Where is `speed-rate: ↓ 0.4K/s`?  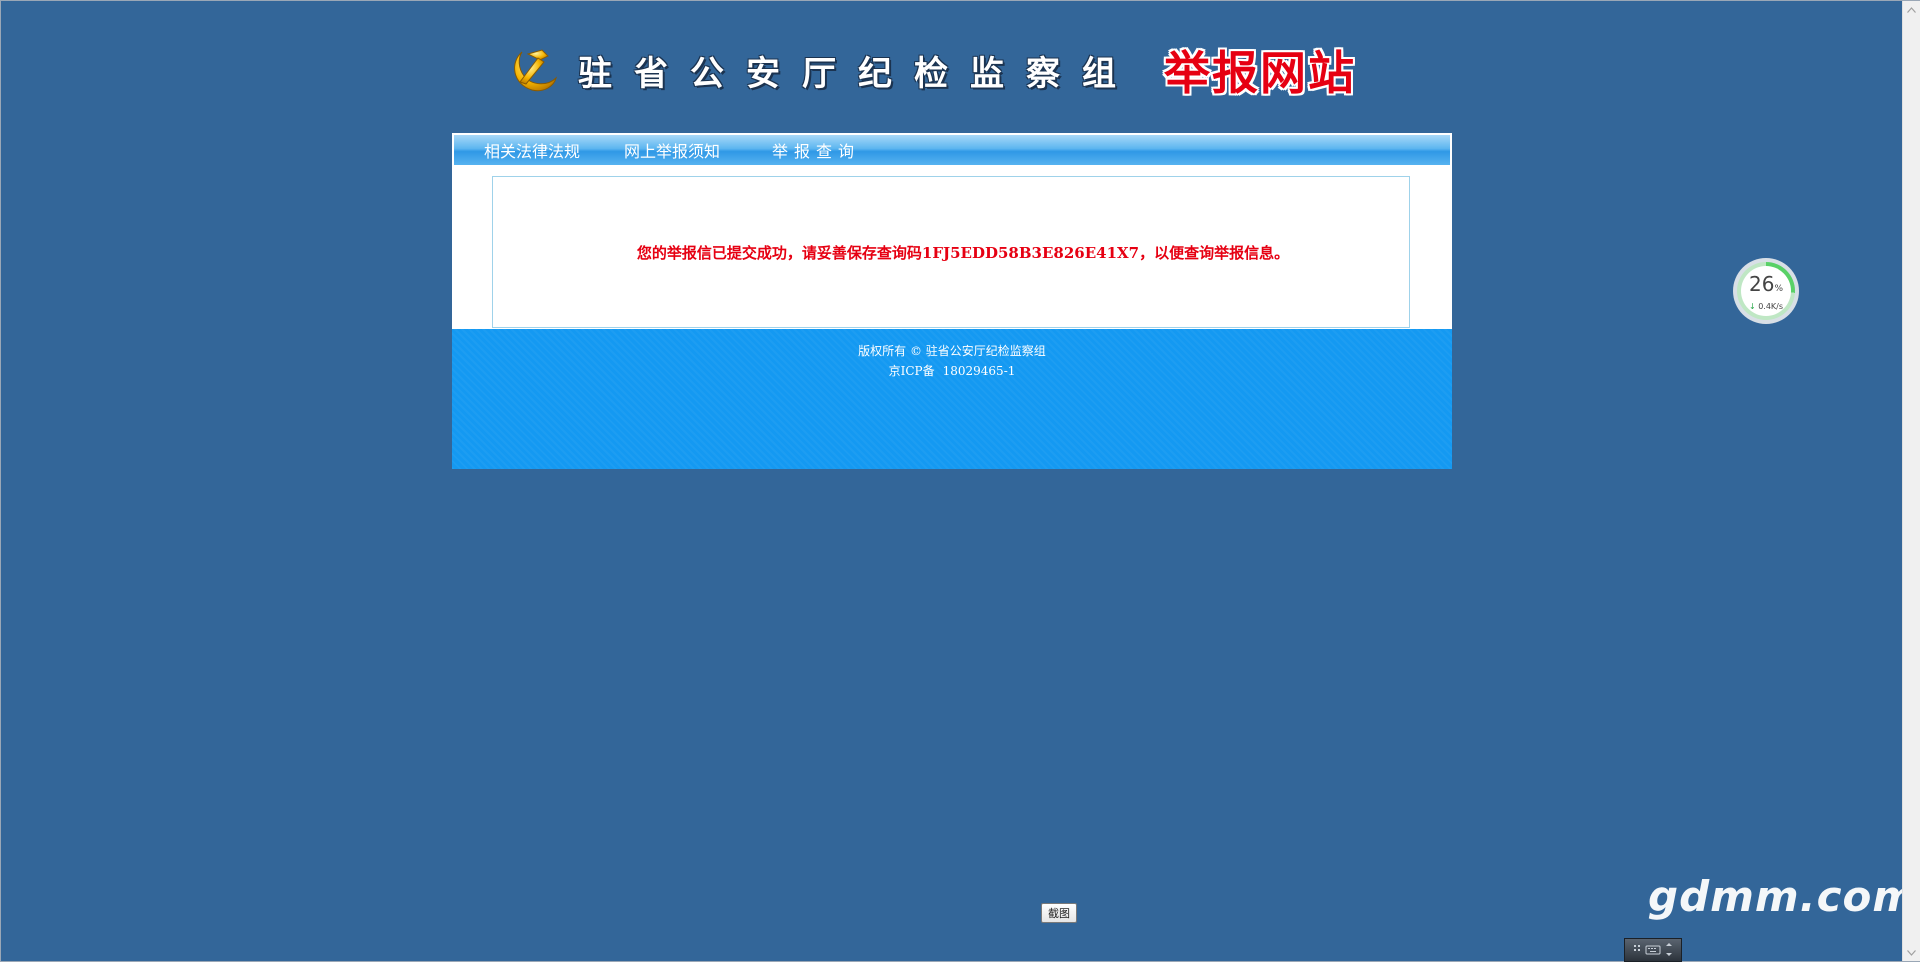 speed-rate: ↓ 0.4K/s is located at coordinates (1766, 307).